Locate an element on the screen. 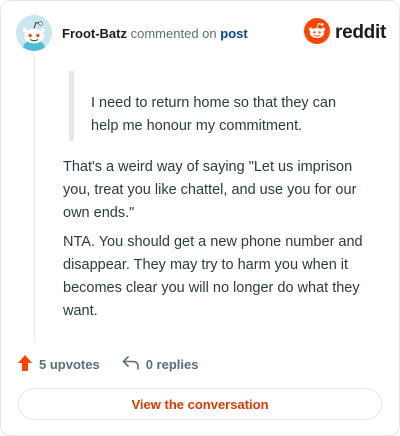 The image size is (400, 436). reply-arrow-icon is located at coordinates (134, 364).